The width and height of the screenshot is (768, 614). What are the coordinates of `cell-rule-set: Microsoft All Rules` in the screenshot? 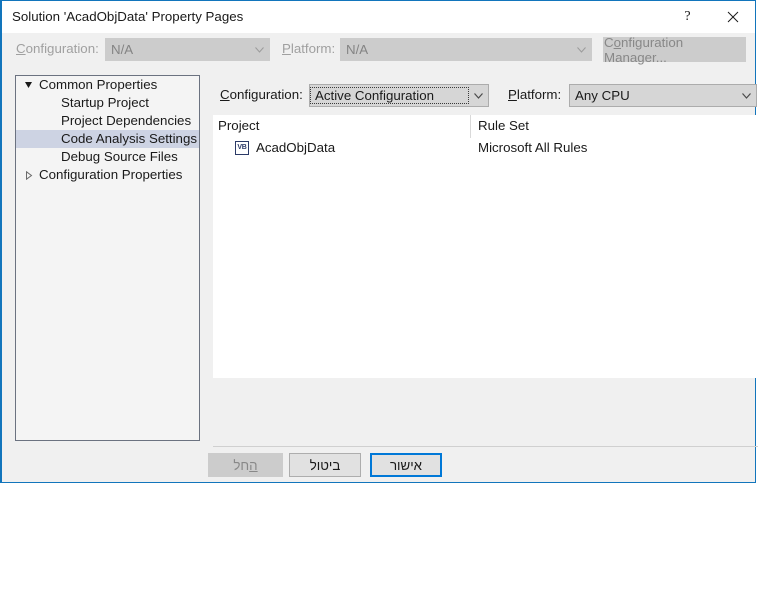 It's located at (532, 147).